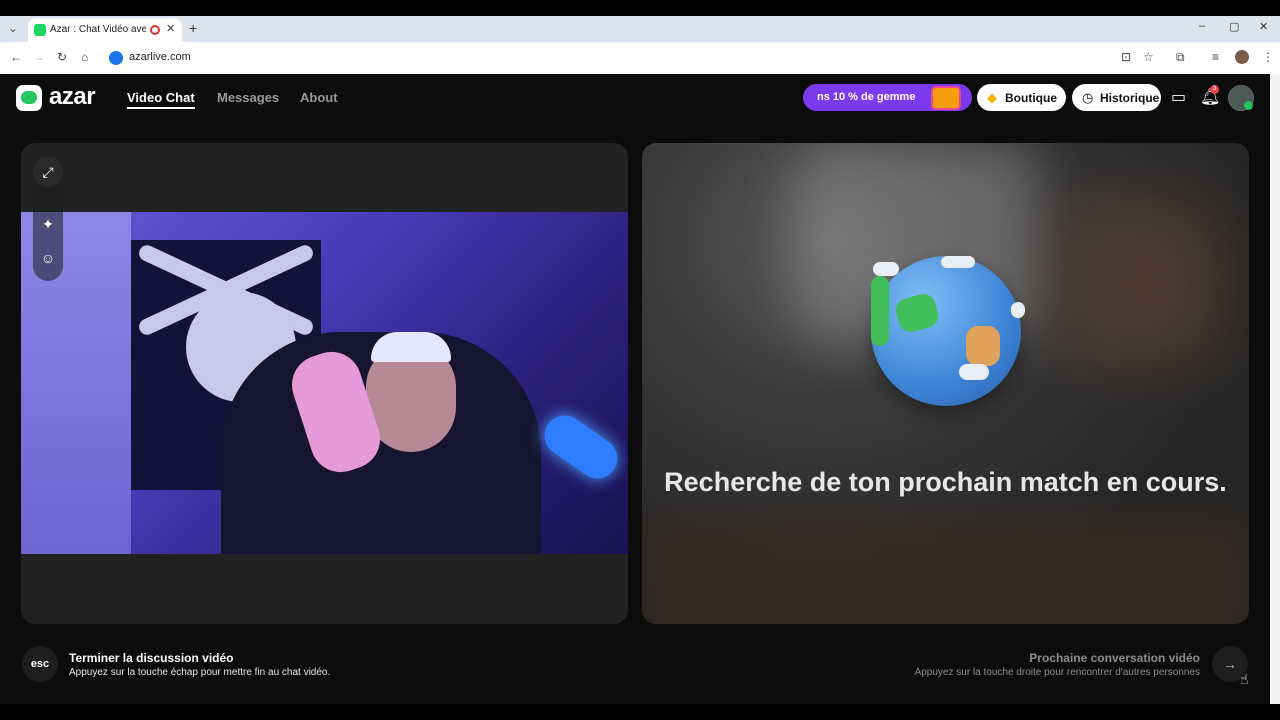 This screenshot has width=1280, height=720. I want to click on video-tools: ⤢ ✦ ☺, so click(48, 219).